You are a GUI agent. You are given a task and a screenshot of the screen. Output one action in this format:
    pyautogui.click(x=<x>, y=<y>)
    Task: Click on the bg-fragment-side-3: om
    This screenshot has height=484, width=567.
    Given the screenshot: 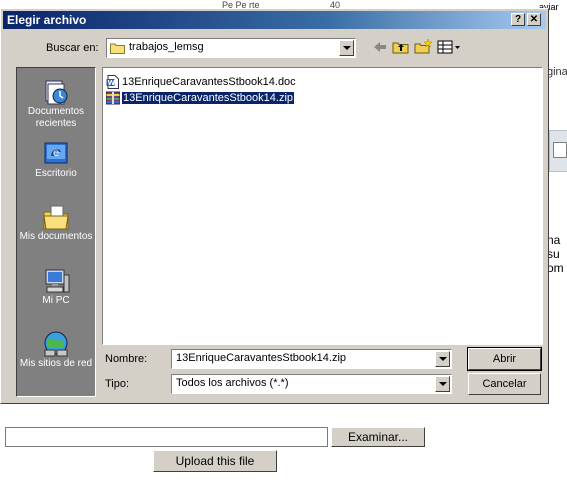 What is the action you would take?
    pyautogui.click(x=555, y=268)
    